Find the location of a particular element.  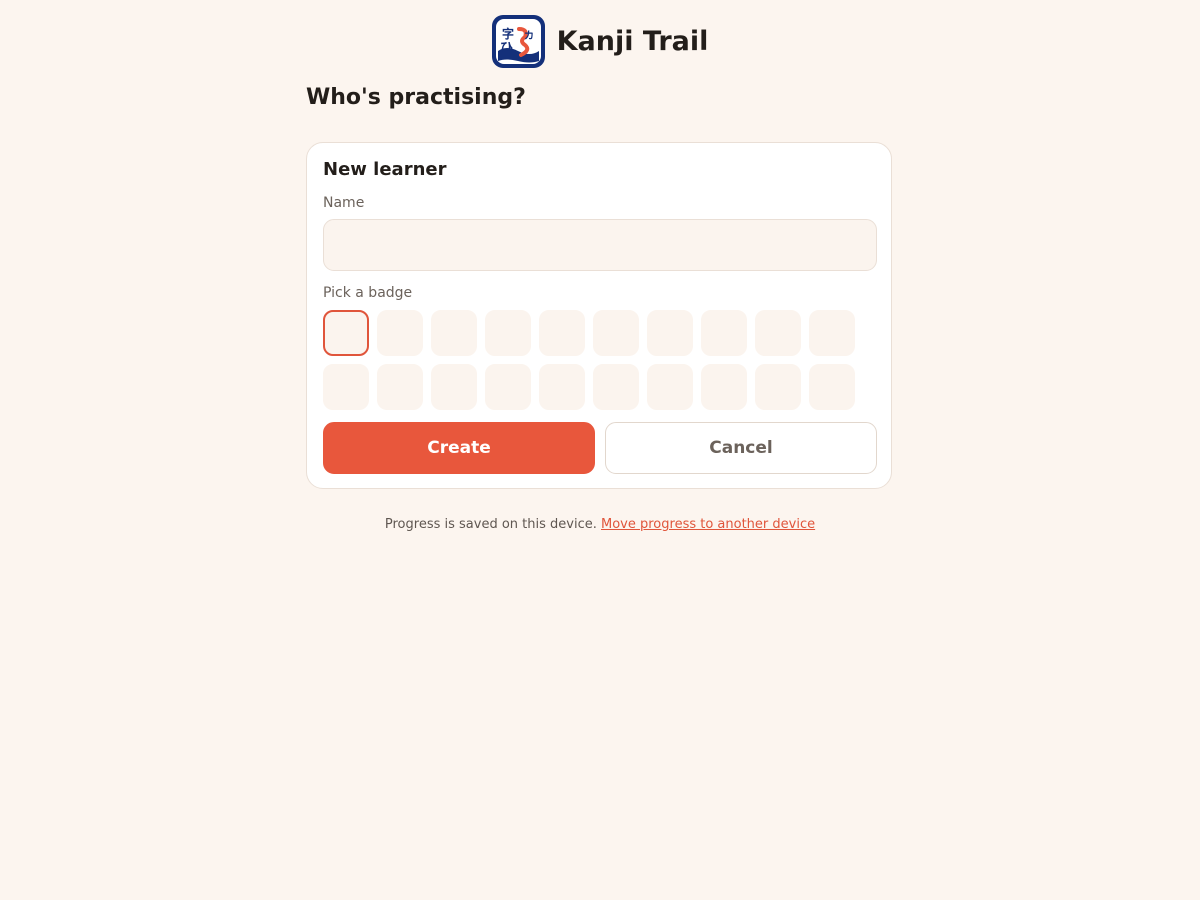

move-progress-link: Move progress to another device is located at coordinates (708, 524).